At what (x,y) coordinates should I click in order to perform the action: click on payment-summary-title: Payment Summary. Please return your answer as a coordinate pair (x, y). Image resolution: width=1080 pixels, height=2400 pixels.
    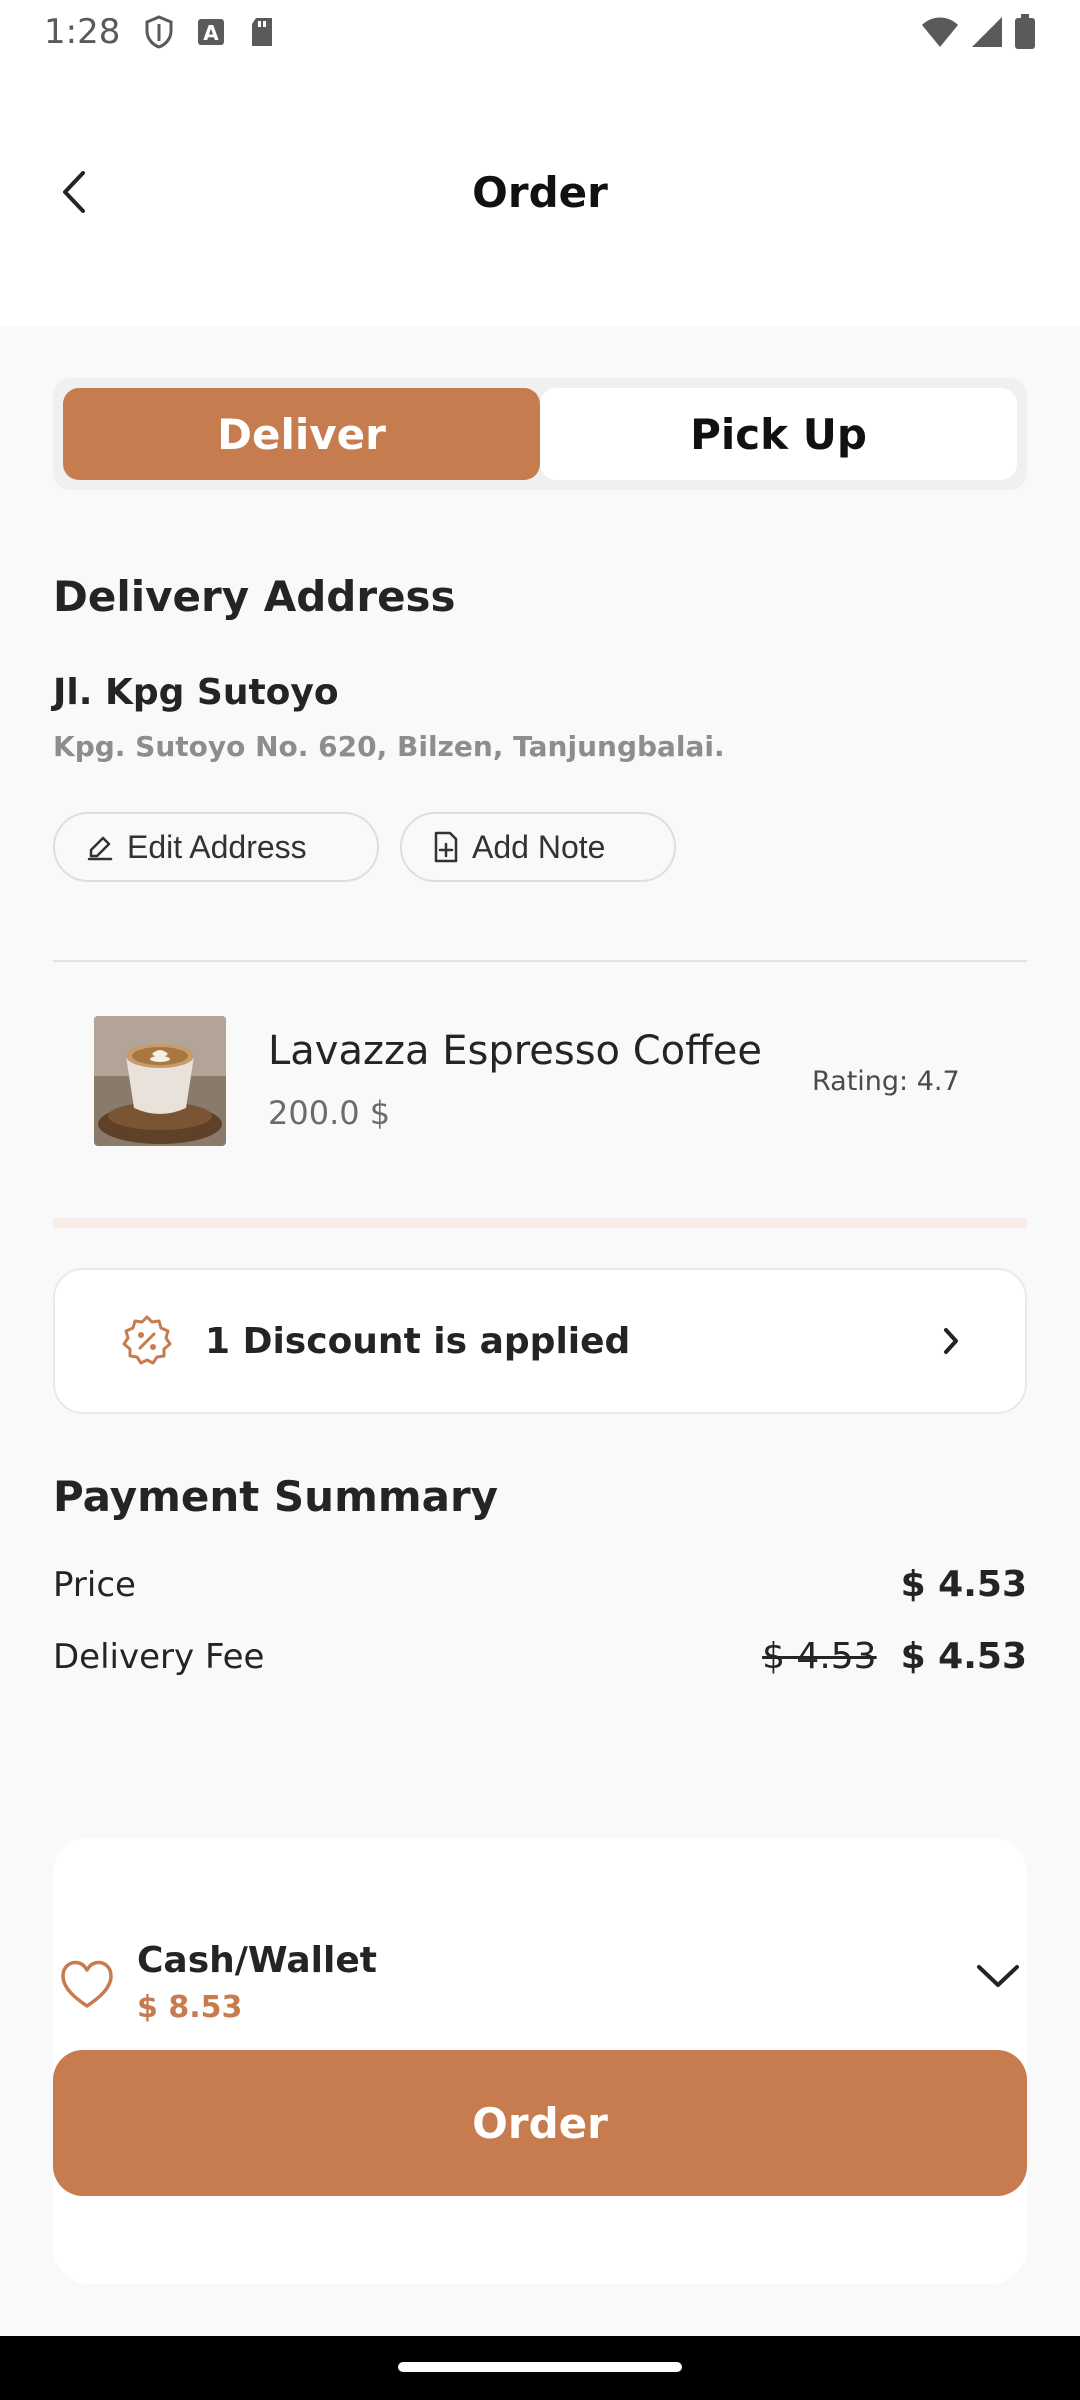
    Looking at the image, I should click on (276, 1496).